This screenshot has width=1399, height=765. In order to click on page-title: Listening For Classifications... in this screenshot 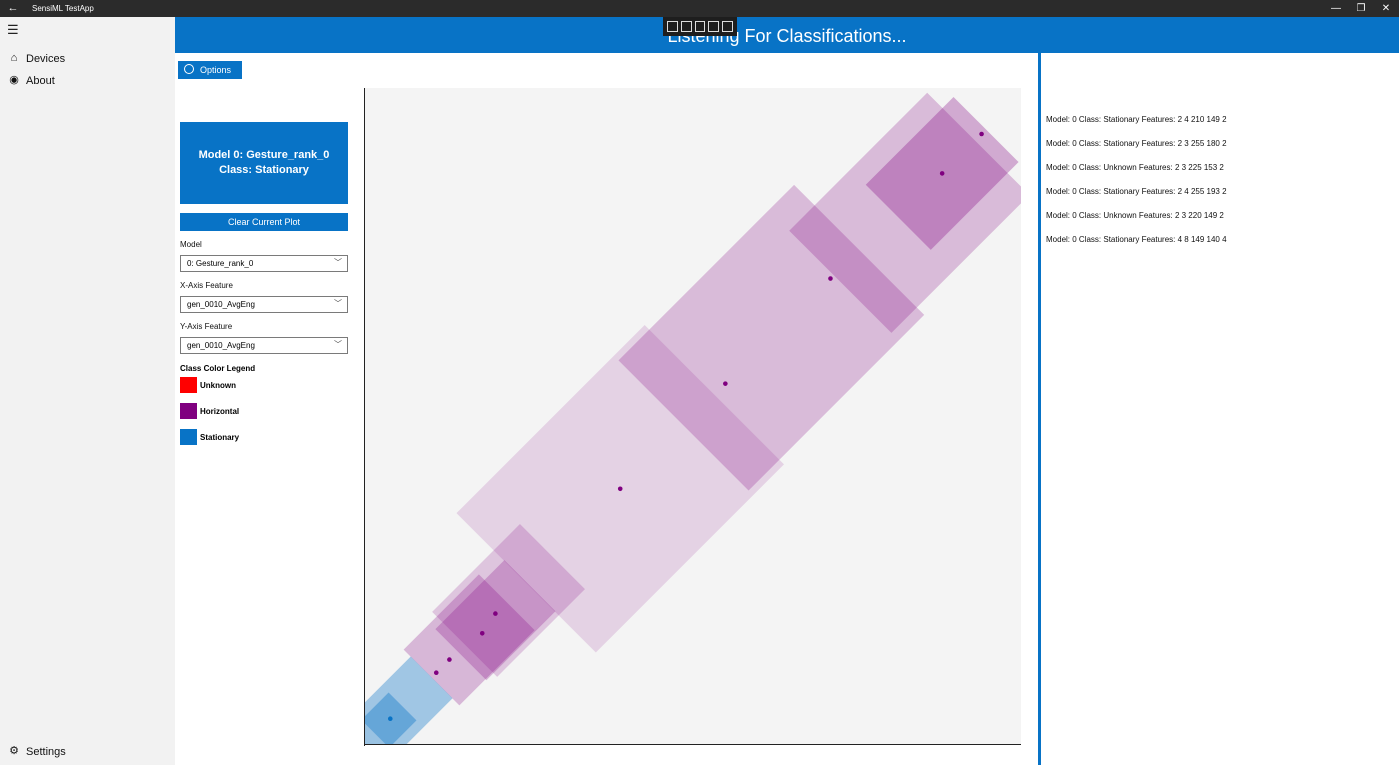, I will do `click(787, 36)`.